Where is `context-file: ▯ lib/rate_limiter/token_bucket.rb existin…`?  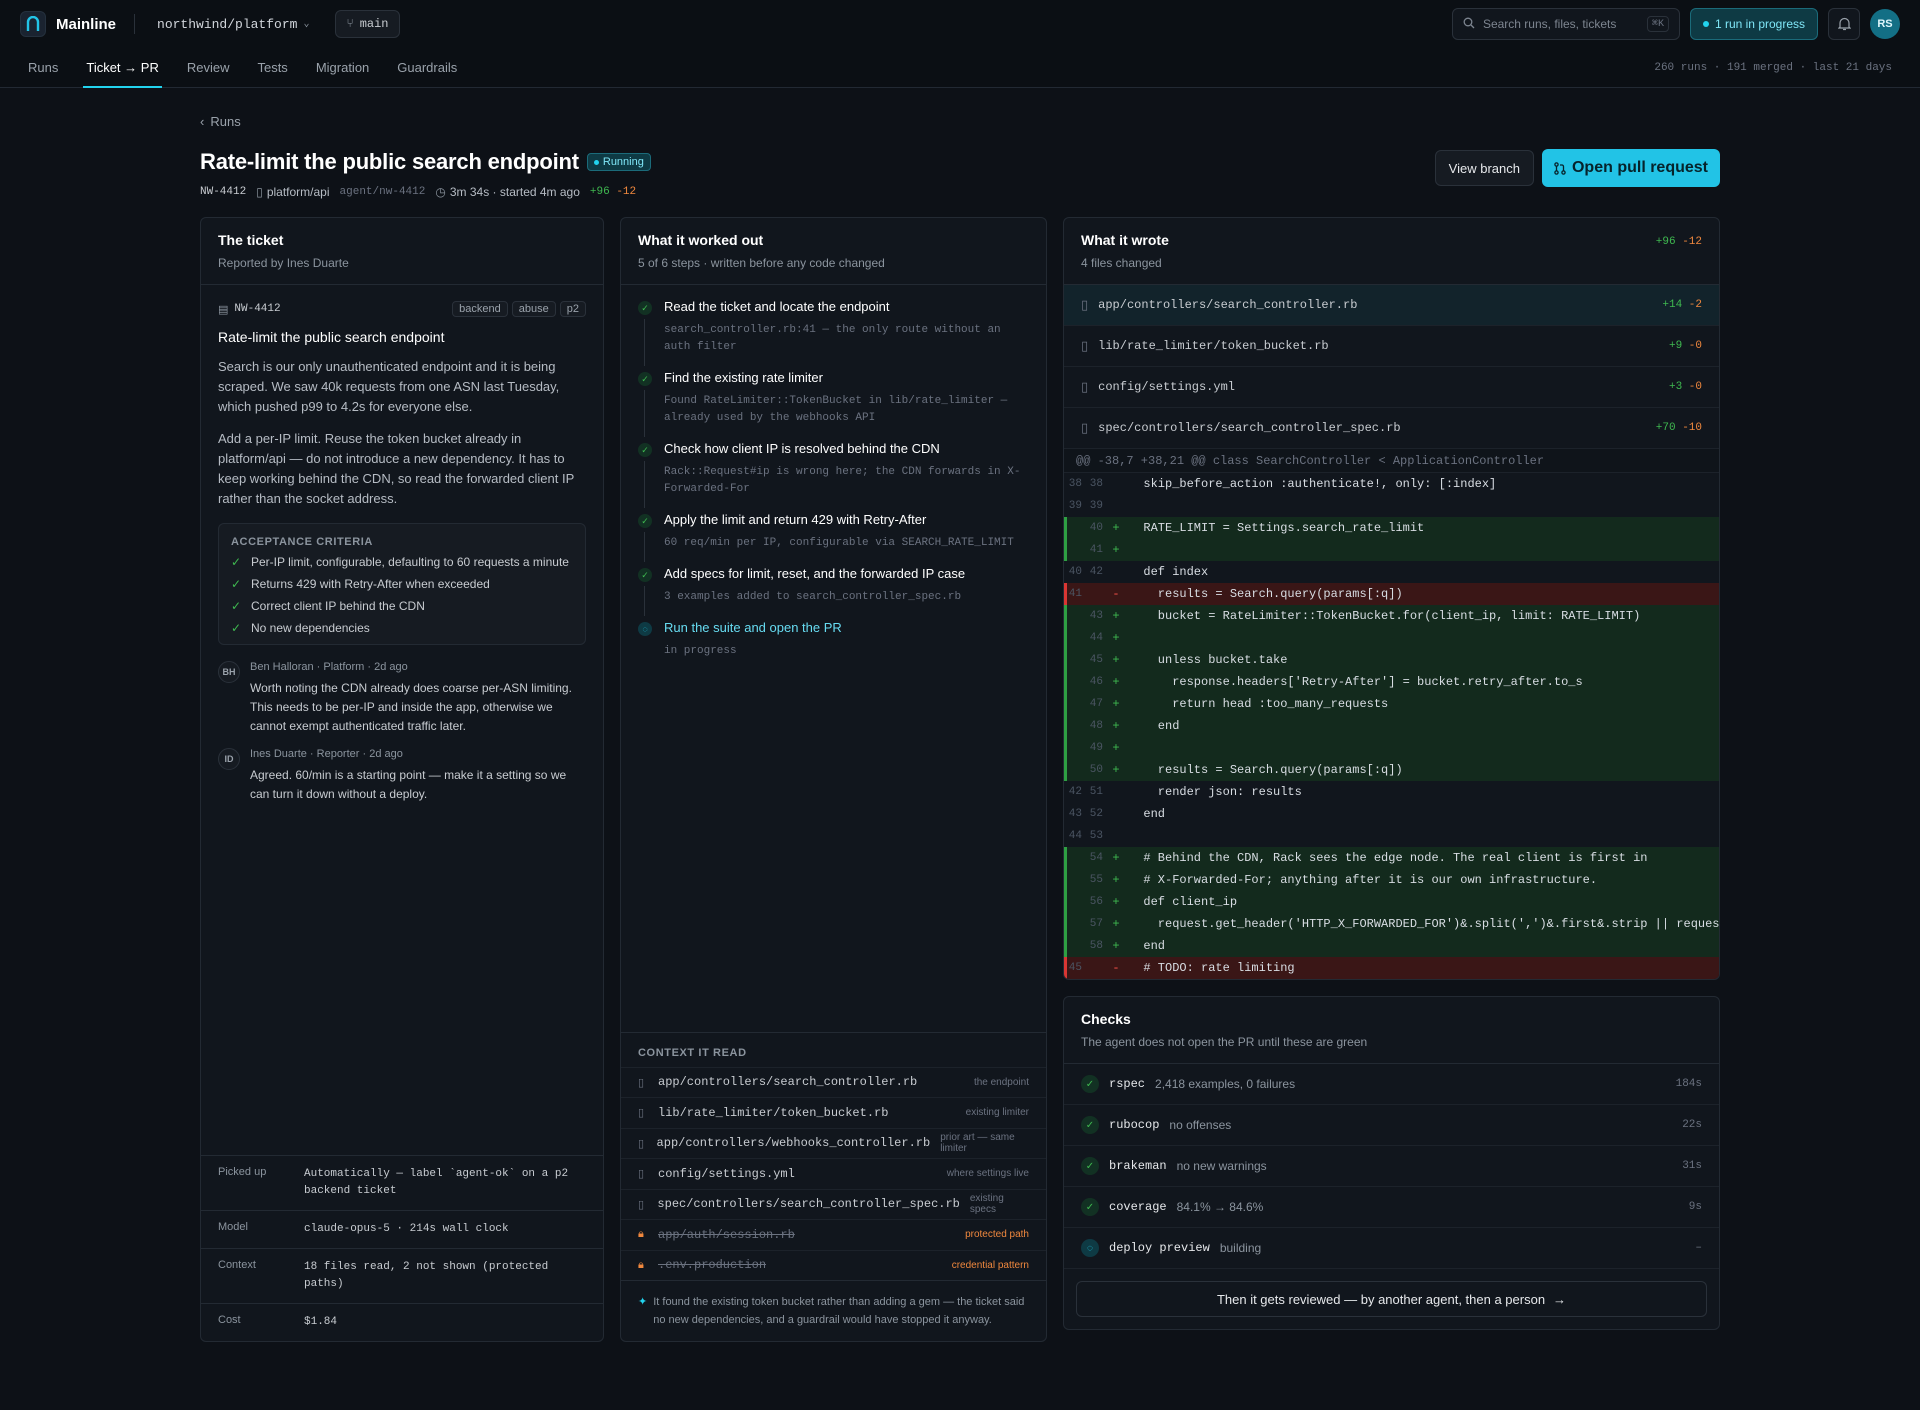
context-file: ▯ lib/rate_limiter/token_bucket.rb existin… is located at coordinates (833, 1112).